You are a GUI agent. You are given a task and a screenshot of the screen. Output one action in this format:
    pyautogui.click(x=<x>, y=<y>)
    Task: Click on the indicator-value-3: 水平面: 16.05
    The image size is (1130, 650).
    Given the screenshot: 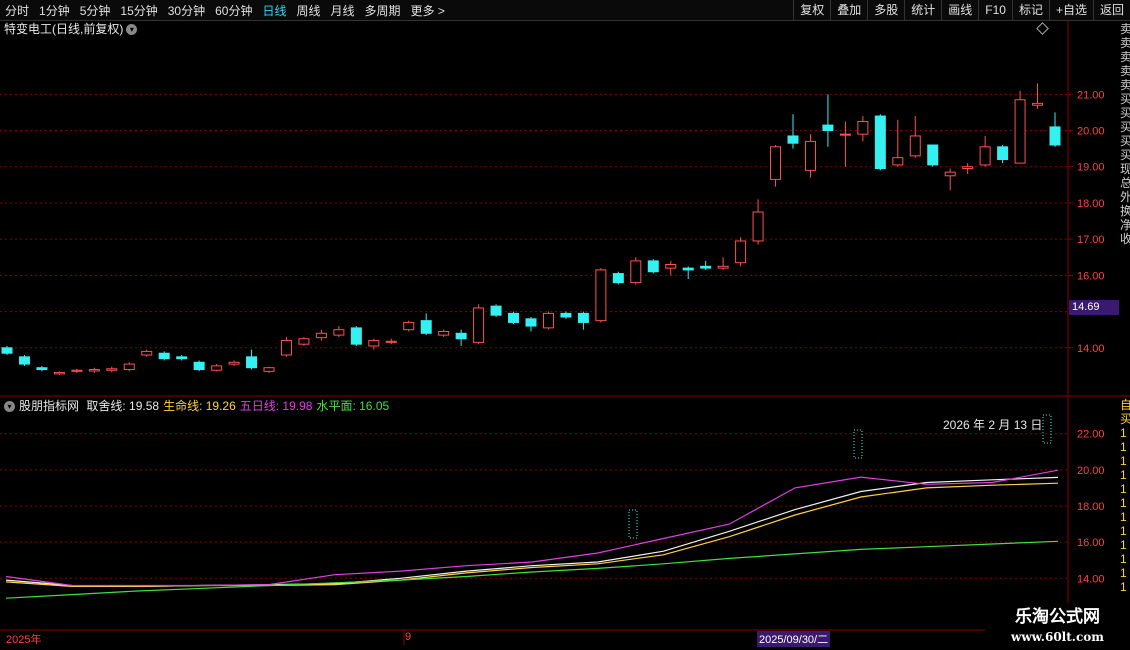 What is the action you would take?
    pyautogui.click(x=353, y=406)
    